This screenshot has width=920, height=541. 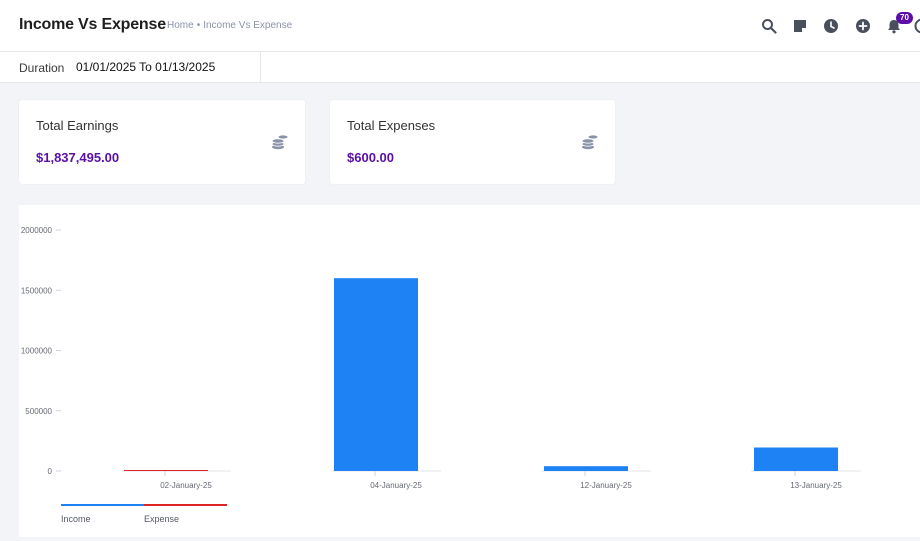 I want to click on y-tick-label: 1000000, so click(x=37, y=351).